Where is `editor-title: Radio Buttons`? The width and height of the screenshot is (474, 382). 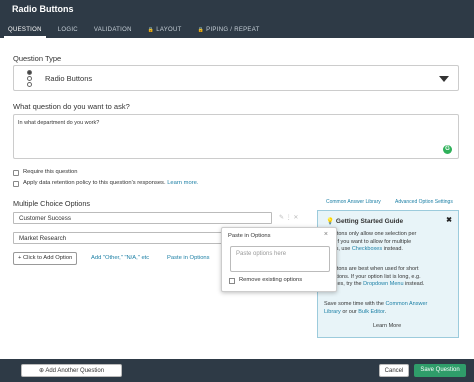
editor-title: Radio Buttons is located at coordinates (43, 9).